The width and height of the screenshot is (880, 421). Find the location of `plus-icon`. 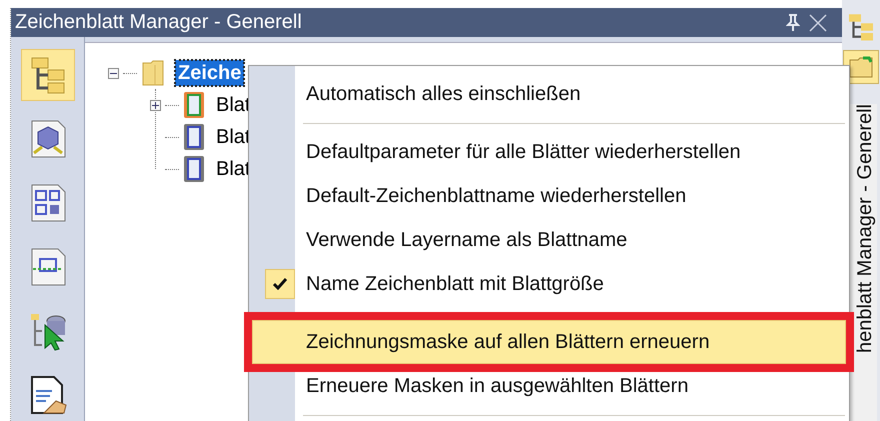

plus-icon is located at coordinates (155, 105).